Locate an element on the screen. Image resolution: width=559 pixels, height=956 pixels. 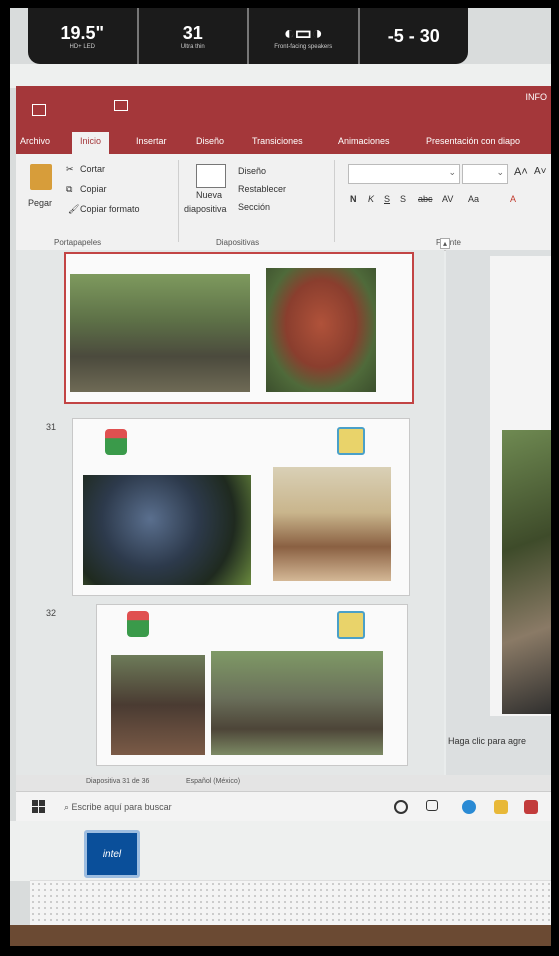
spec-label: Front-facing speakers is located at coordinates (303, 46).